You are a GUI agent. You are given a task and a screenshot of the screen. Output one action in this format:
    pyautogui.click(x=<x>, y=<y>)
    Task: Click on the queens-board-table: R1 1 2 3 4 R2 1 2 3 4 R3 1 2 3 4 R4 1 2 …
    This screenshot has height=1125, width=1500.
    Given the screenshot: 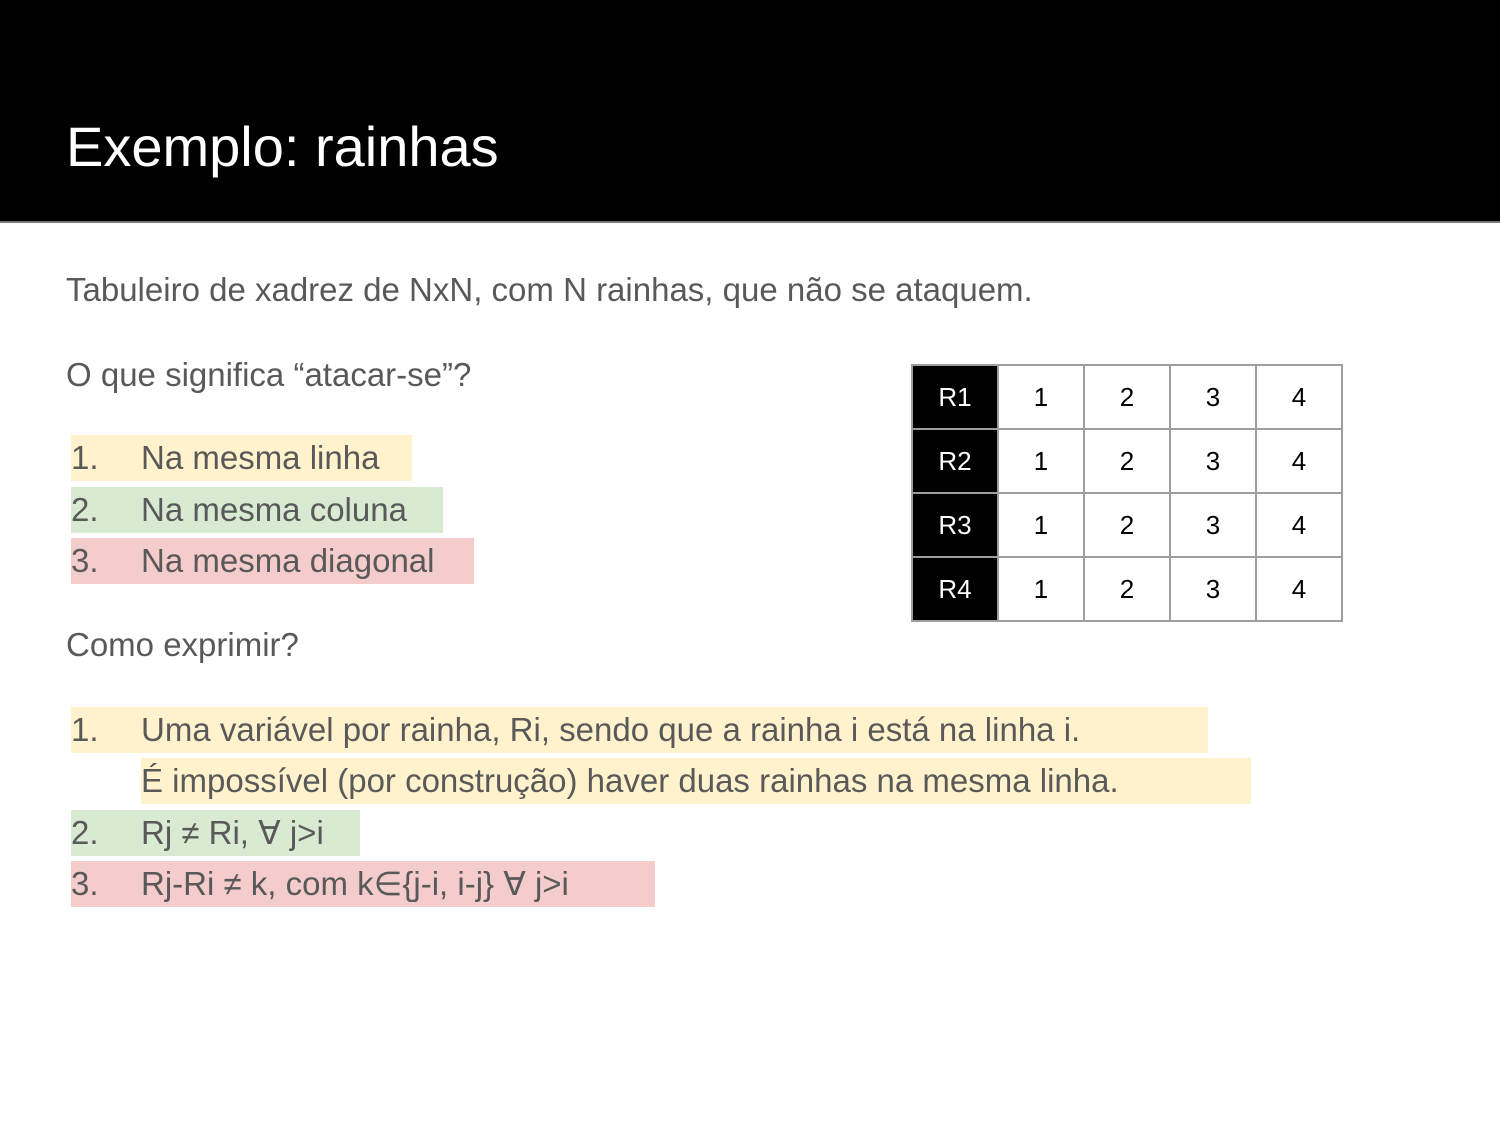 What is the action you would take?
    pyautogui.click(x=1127, y=493)
    